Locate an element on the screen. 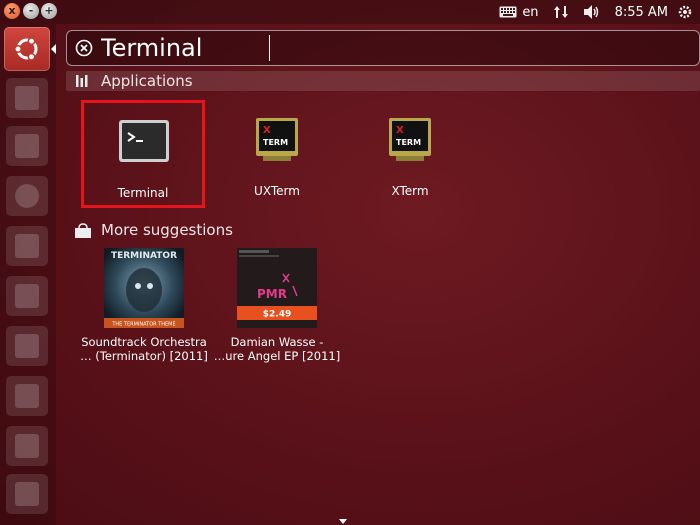 The height and width of the screenshot is (525, 700). browser-icon is located at coordinates (27, 196).